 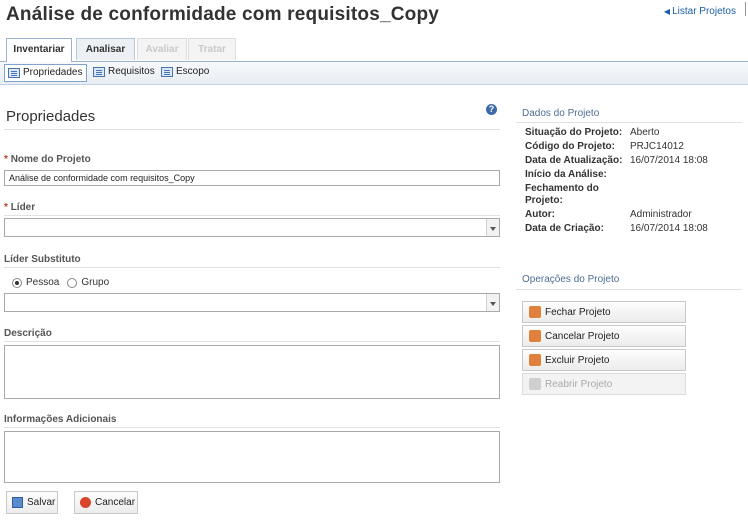 What do you see at coordinates (14, 73) in the screenshot?
I see `properties-icon` at bounding box center [14, 73].